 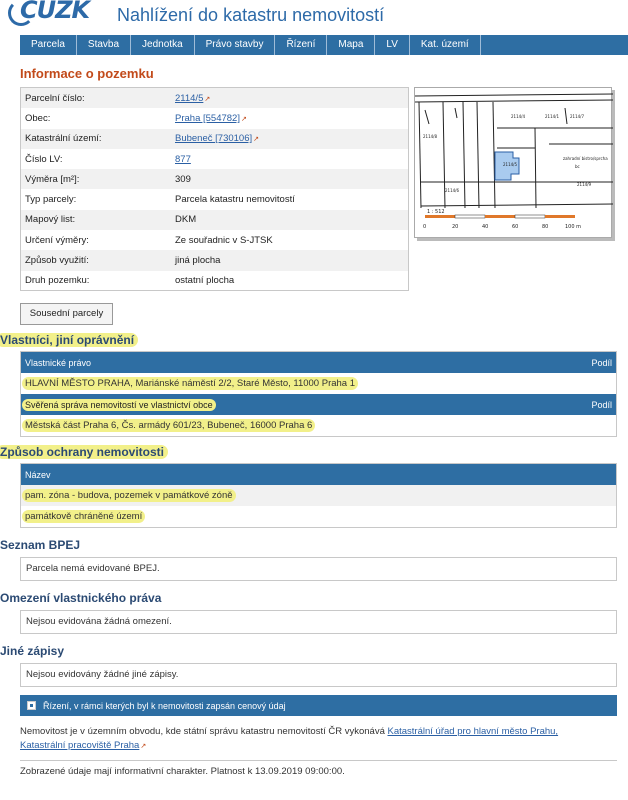 What do you see at coordinates (573, 227) in the screenshot?
I see `map-scale-tick: 100 m` at bounding box center [573, 227].